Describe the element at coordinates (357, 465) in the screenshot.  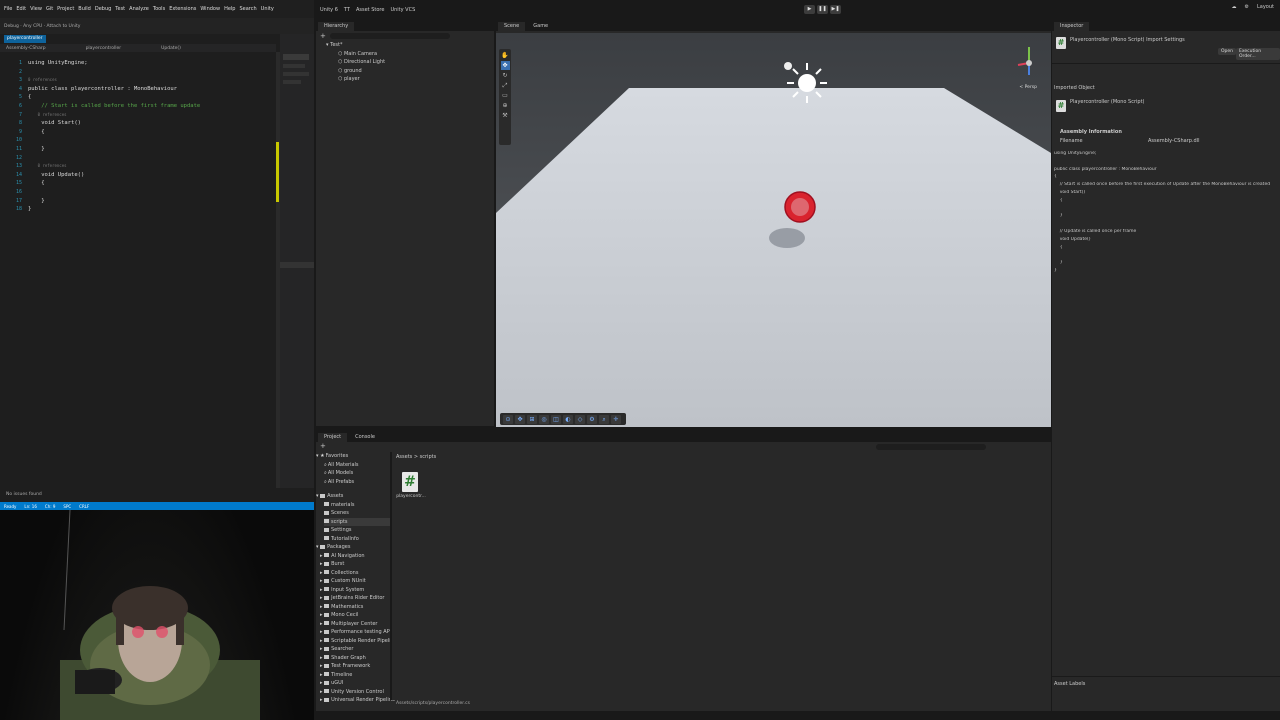
I see `favorite-item: ⌕All Materials` at that location.